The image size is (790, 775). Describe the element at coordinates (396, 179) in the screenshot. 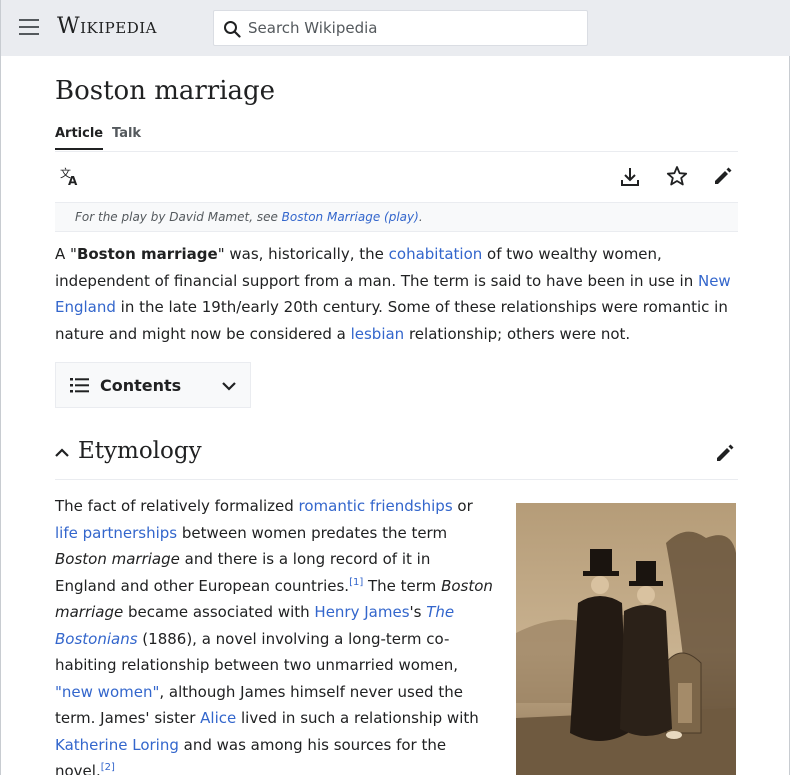

I see `page-toolbar: 文 A` at that location.